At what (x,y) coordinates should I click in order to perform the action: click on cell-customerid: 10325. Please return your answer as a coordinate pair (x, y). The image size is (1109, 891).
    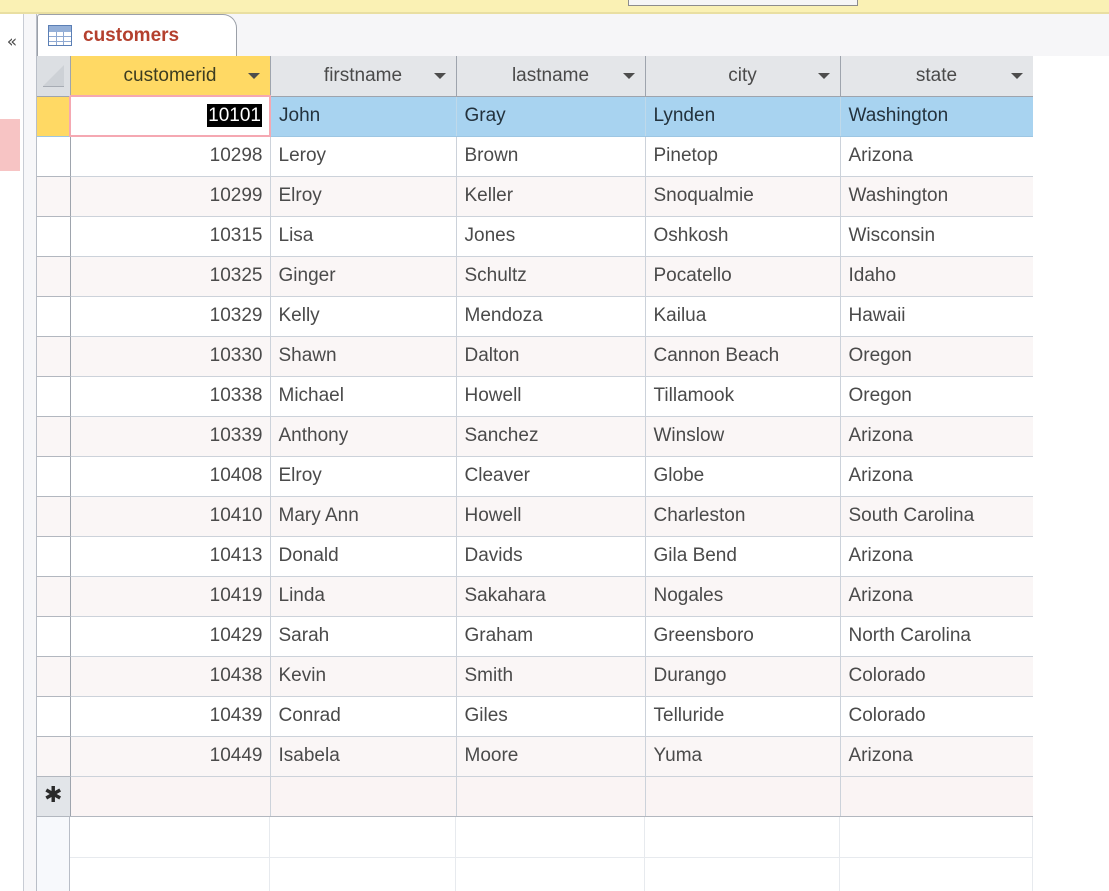
    Looking at the image, I should click on (170, 276).